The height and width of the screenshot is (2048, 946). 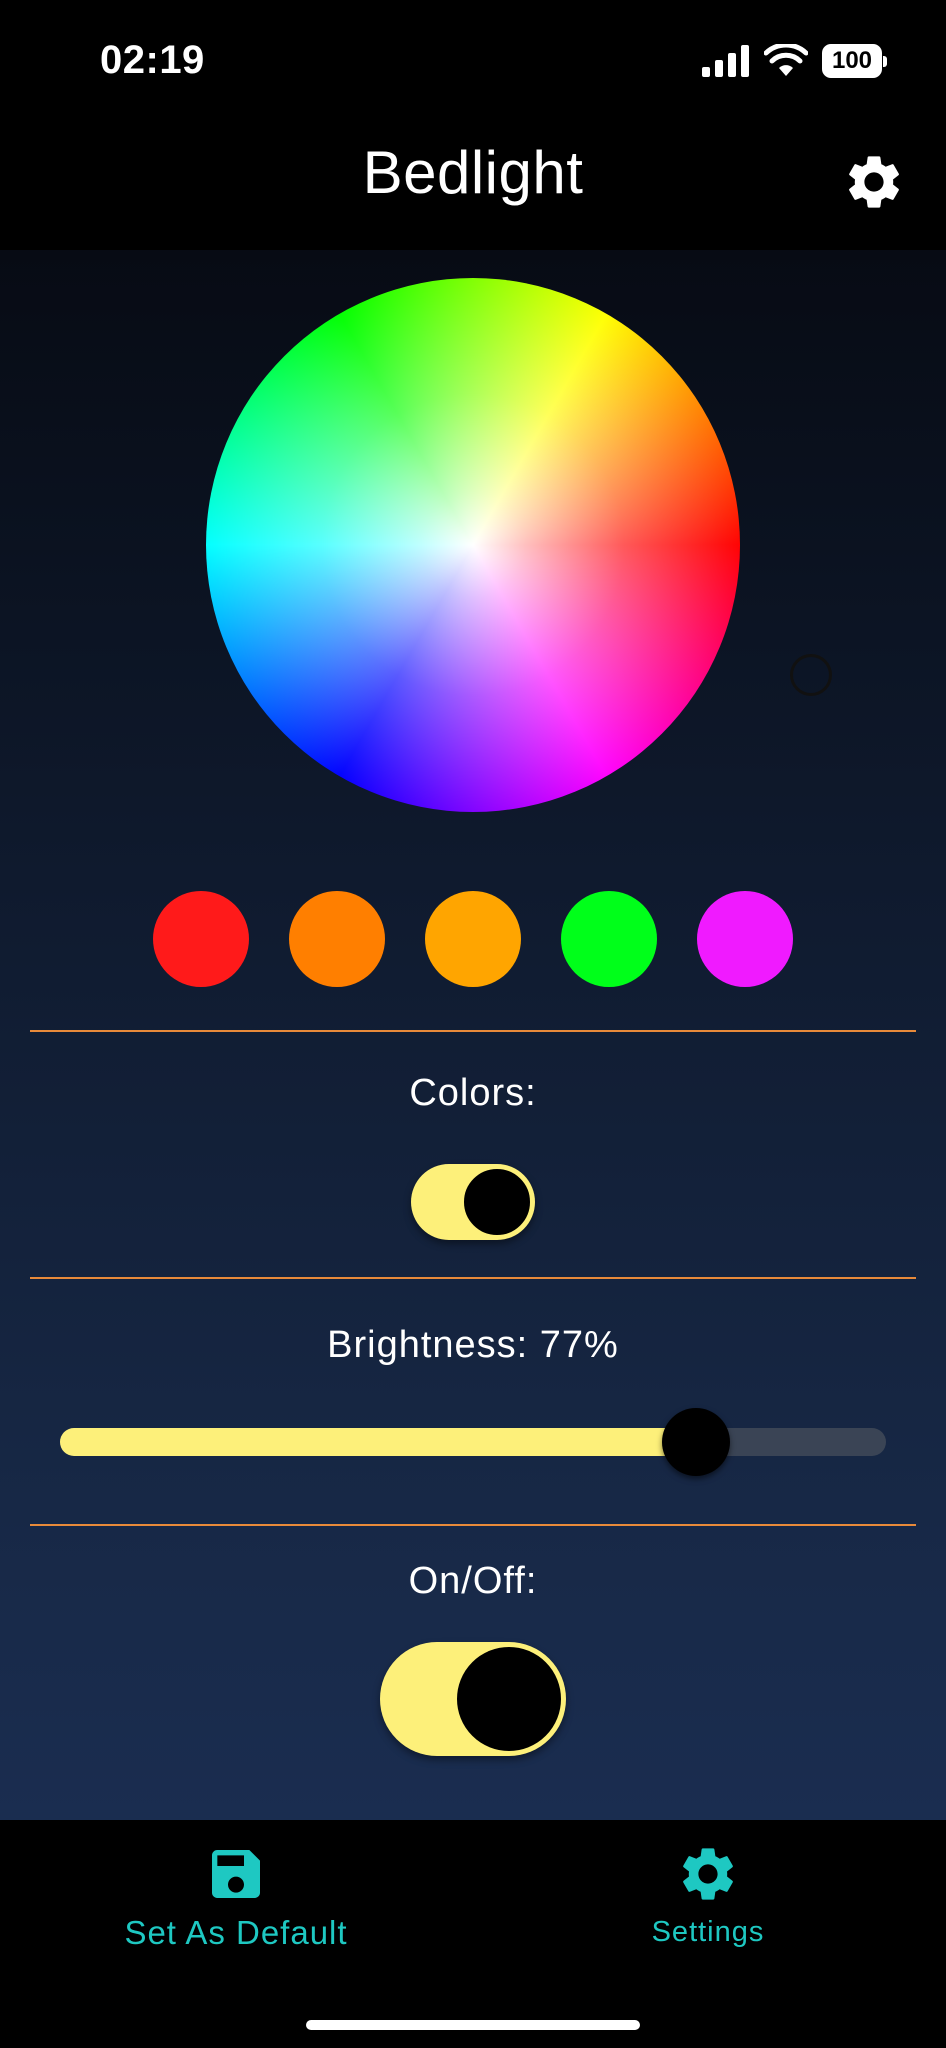 What do you see at coordinates (473, 1093) in the screenshot?
I see `colors-label: Colors:` at bounding box center [473, 1093].